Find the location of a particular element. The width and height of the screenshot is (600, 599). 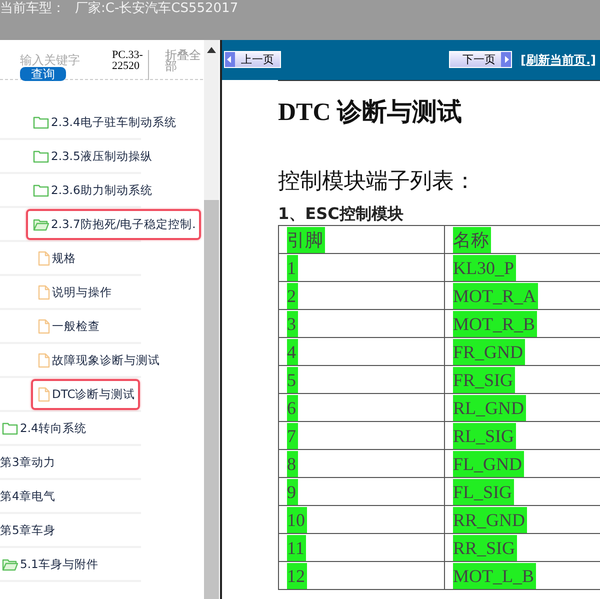

table-cell: MOT_R_A is located at coordinates (522, 296).